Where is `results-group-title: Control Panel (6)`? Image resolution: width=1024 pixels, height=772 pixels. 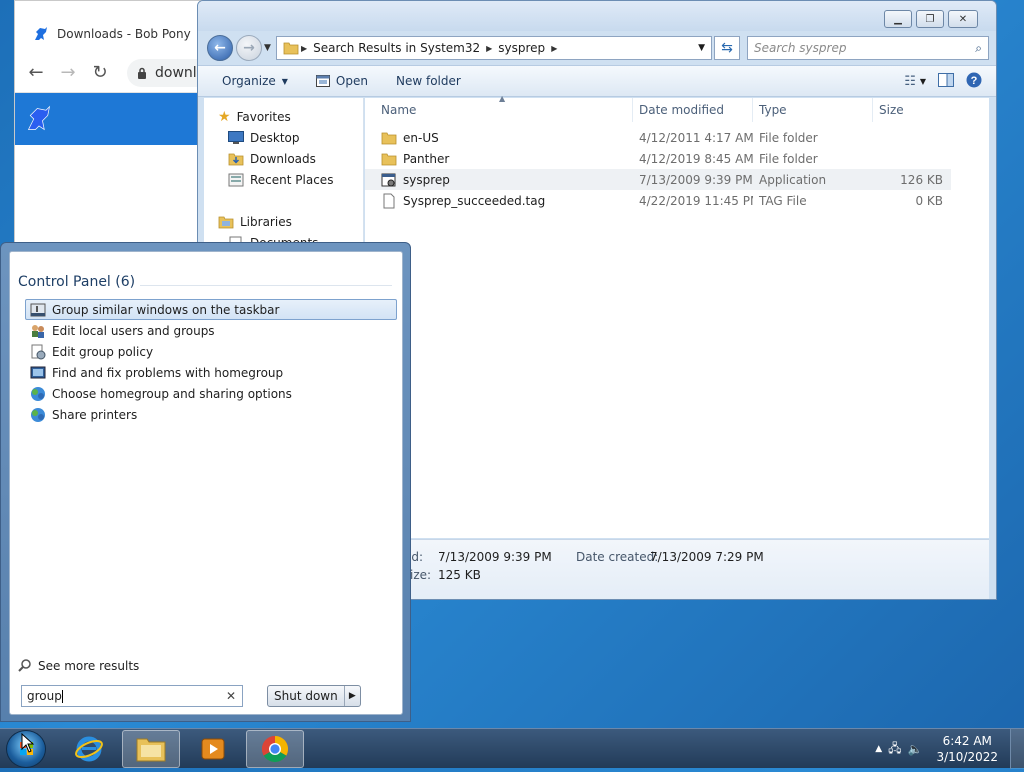
results-group-title: Control Panel (6) is located at coordinates (77, 282).